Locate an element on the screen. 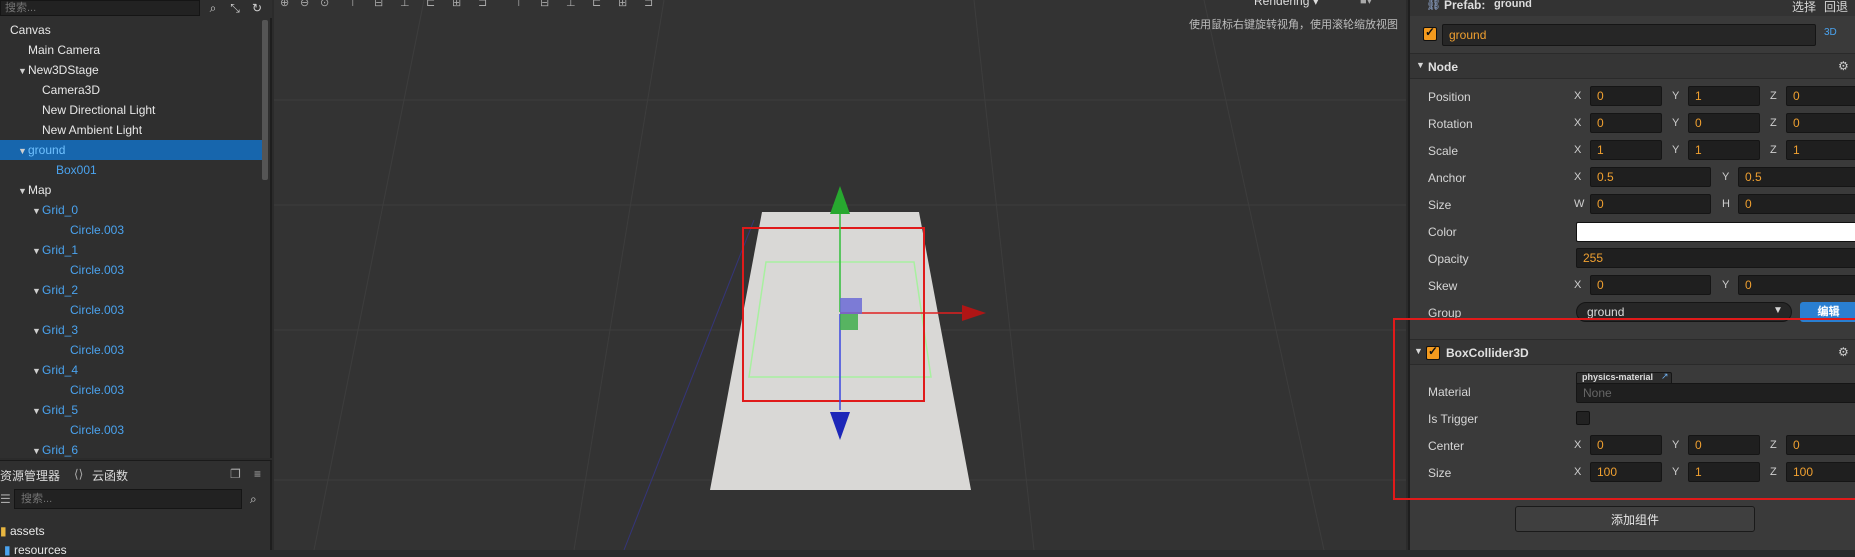 This screenshot has height=557, width=1855. collider-size-z-input: 100 is located at coordinates (1820, 472).